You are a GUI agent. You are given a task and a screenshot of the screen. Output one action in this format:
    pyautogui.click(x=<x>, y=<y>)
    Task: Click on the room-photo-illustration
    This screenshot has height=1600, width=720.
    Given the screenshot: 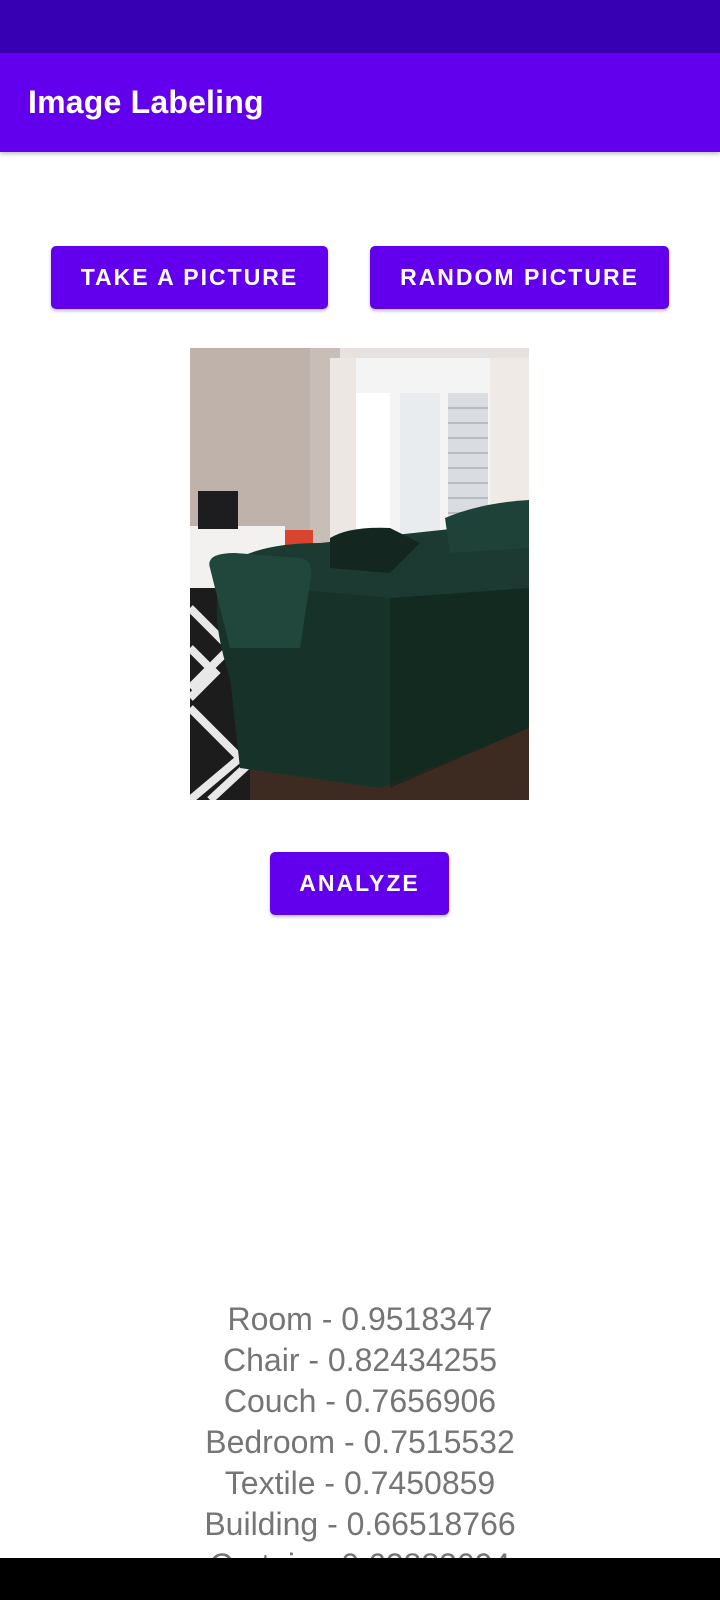 What is the action you would take?
    pyautogui.click(x=359, y=574)
    